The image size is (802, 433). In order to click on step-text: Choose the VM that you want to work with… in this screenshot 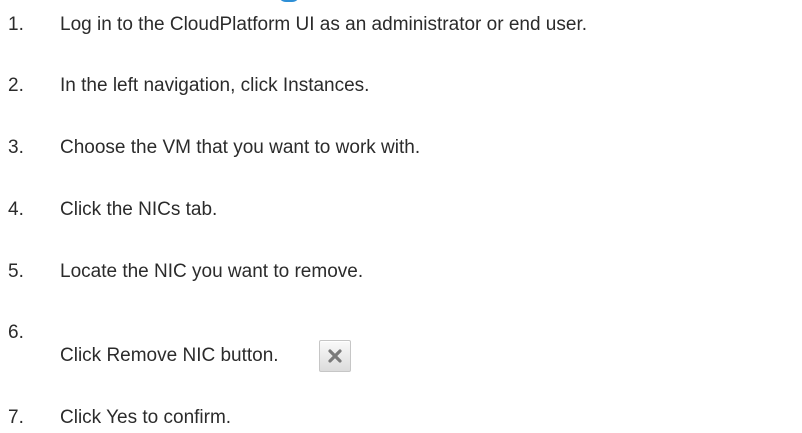, I will do `click(240, 147)`.